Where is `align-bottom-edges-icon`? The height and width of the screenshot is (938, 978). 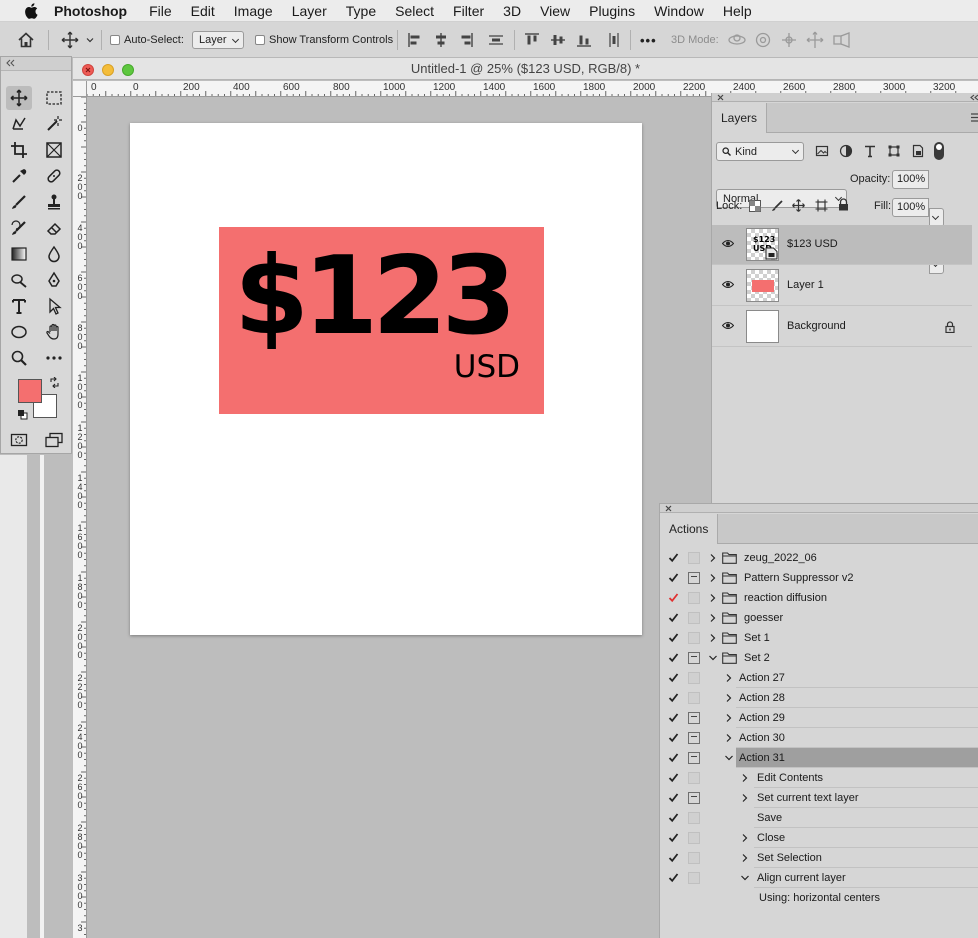 align-bottom-edges-icon is located at coordinates (584, 40).